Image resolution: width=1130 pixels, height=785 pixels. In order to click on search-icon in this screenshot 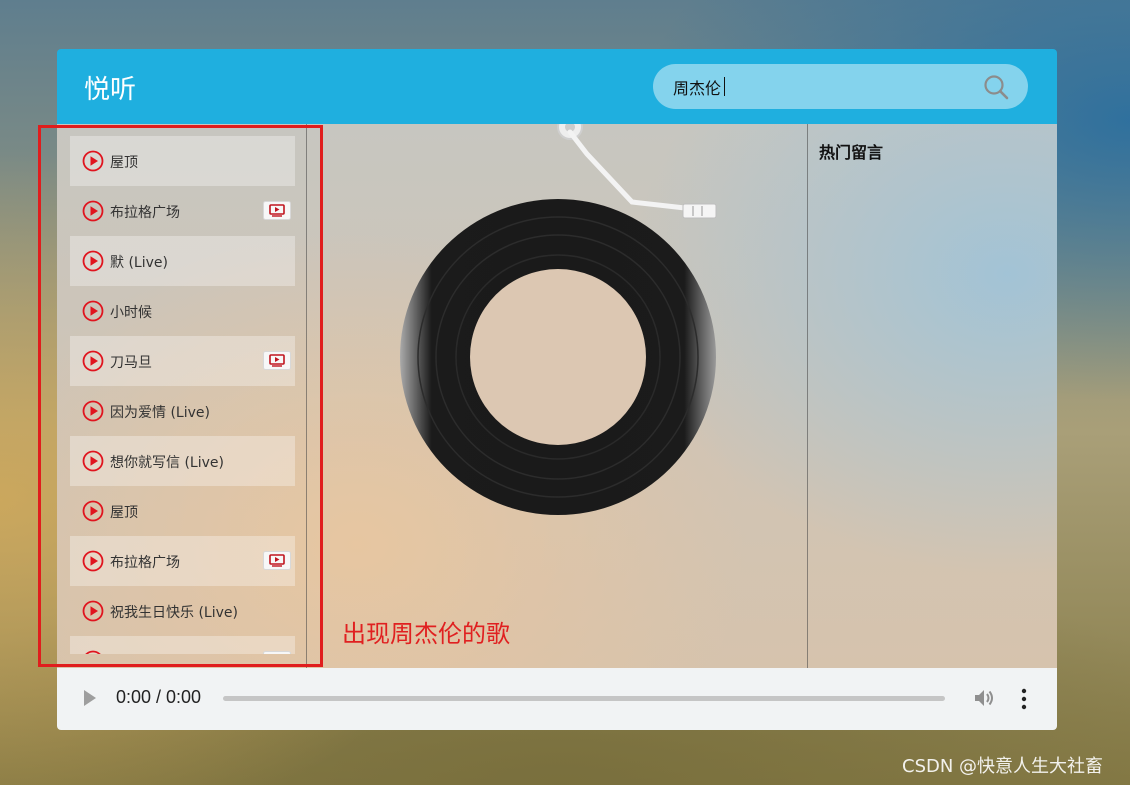, I will do `click(996, 87)`.